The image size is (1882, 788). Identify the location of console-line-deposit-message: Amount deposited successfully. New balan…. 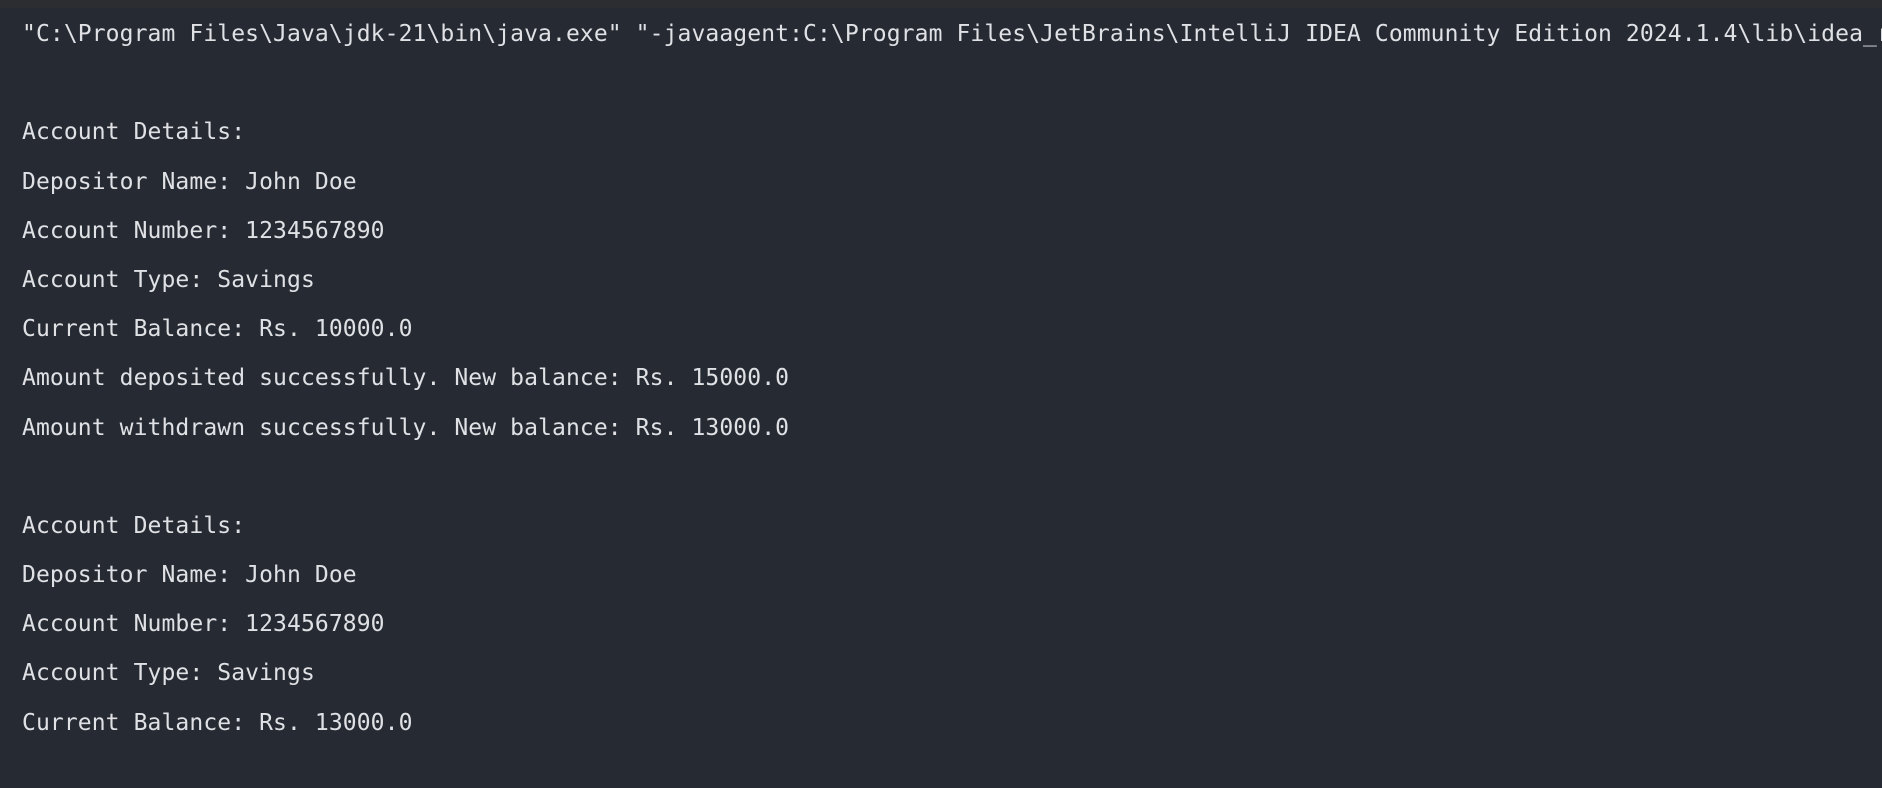
(406, 378).